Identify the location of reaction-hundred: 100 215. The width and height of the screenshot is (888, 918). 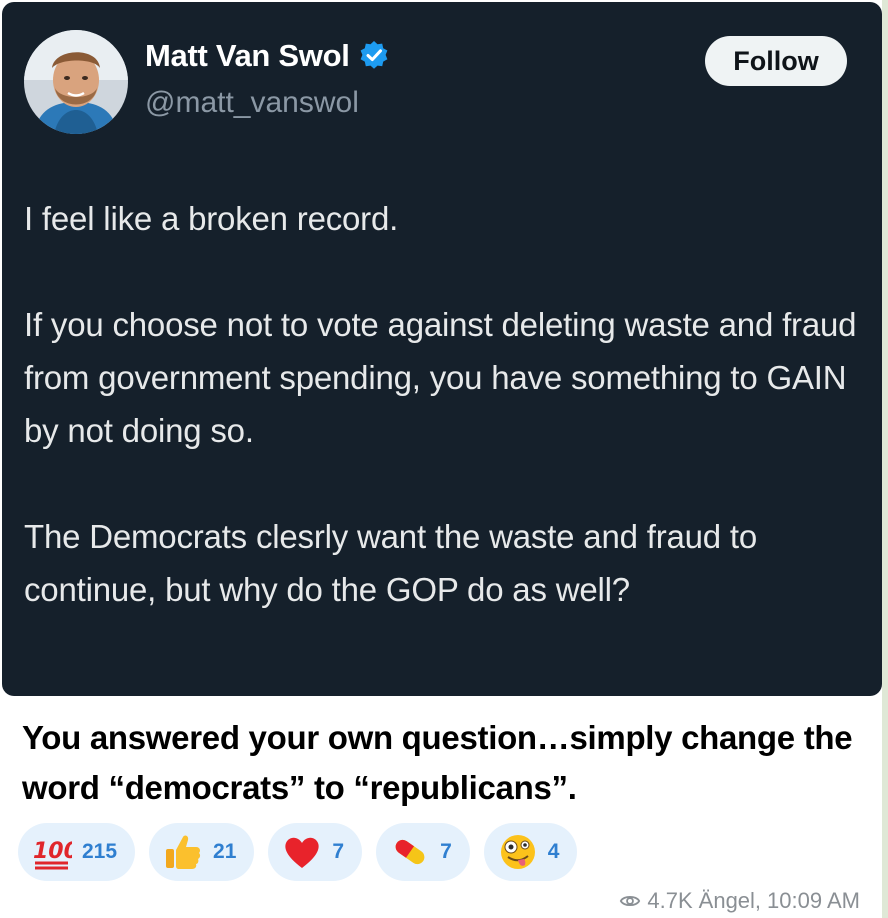
(77, 852).